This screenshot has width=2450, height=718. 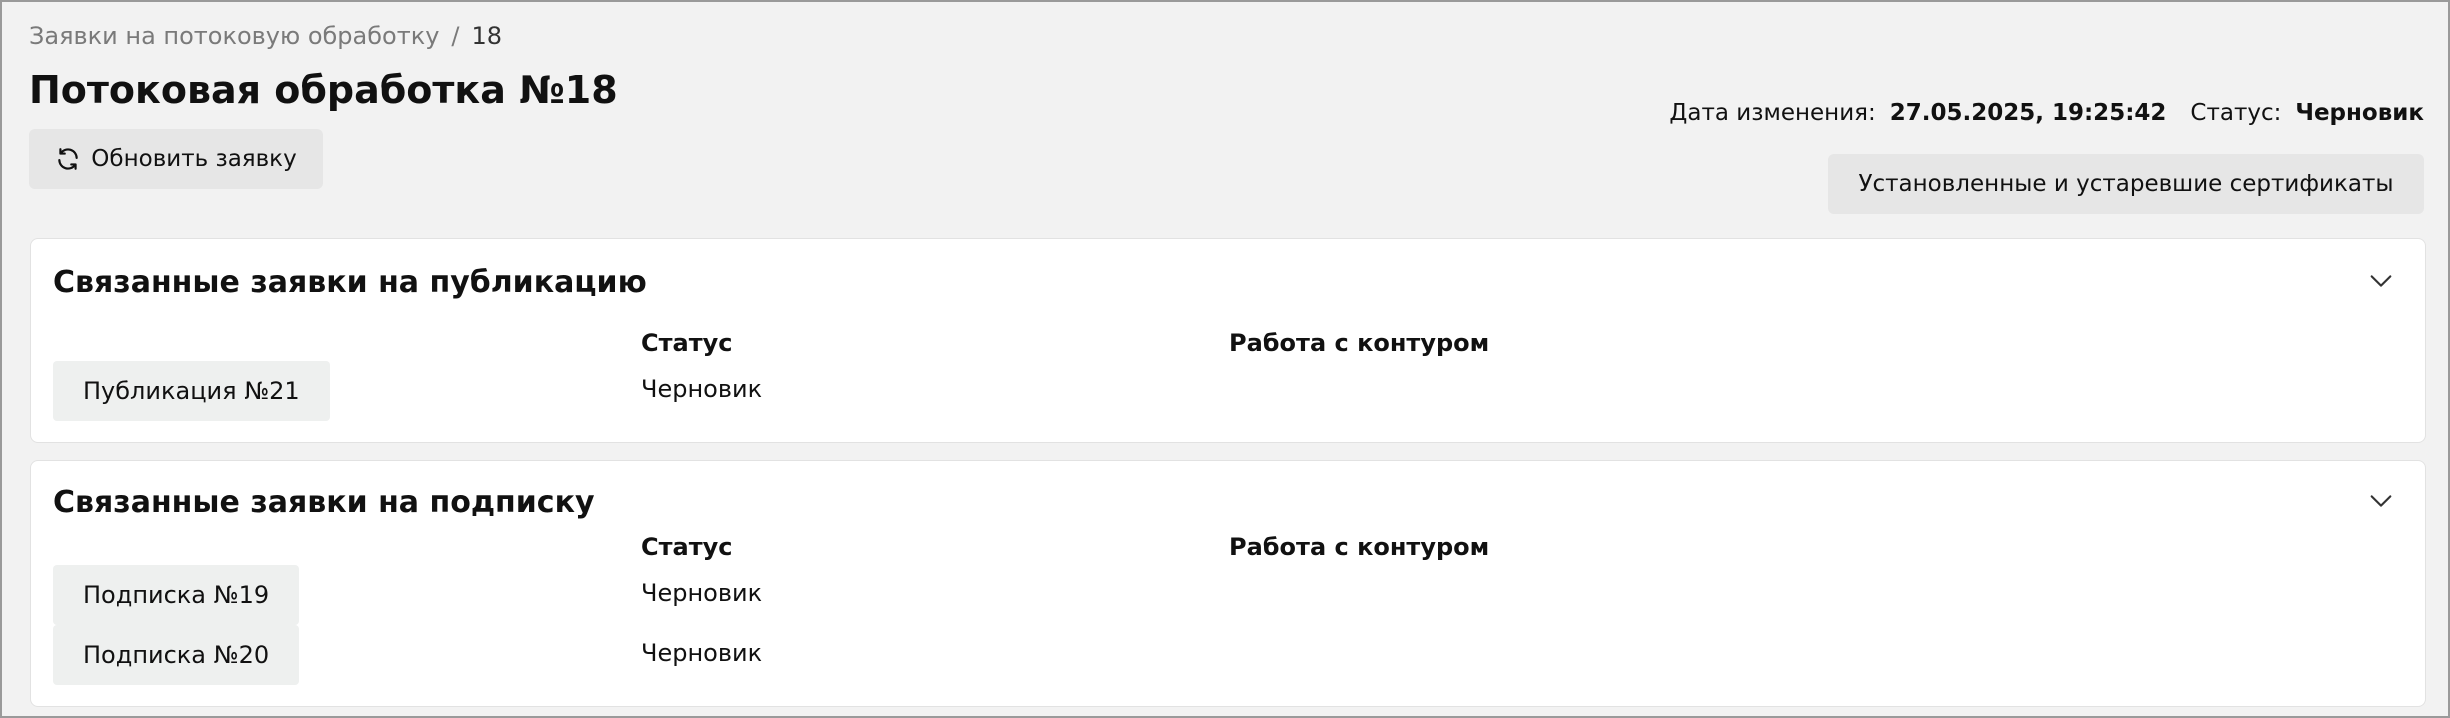 I want to click on subscription-link-19: Подписка №19, so click(x=176, y=595).